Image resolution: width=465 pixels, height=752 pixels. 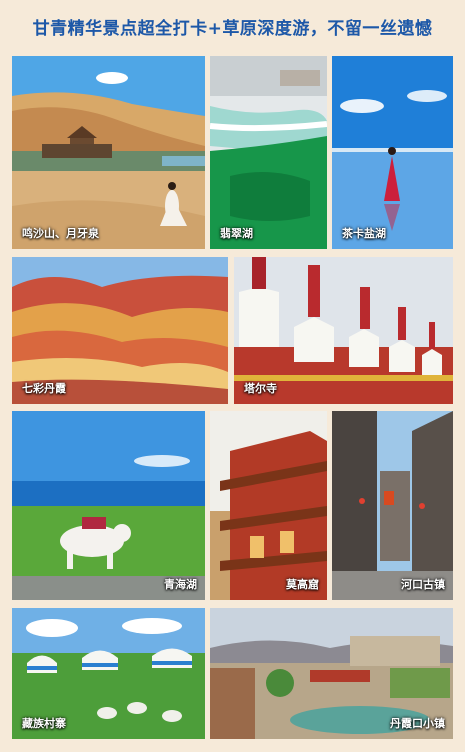 I want to click on tile-label-hekou: 河口古镇, so click(x=423, y=584).